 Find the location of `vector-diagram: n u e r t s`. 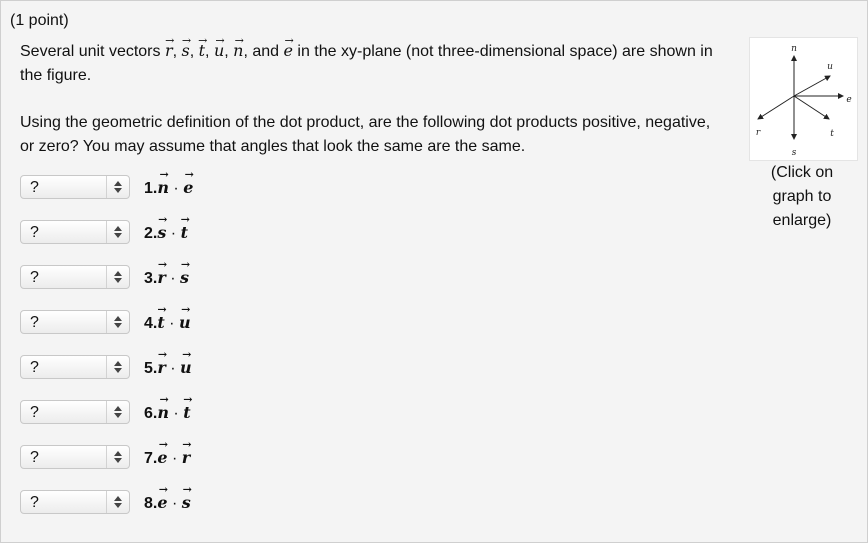

vector-diagram: n u e r t s is located at coordinates (804, 101).